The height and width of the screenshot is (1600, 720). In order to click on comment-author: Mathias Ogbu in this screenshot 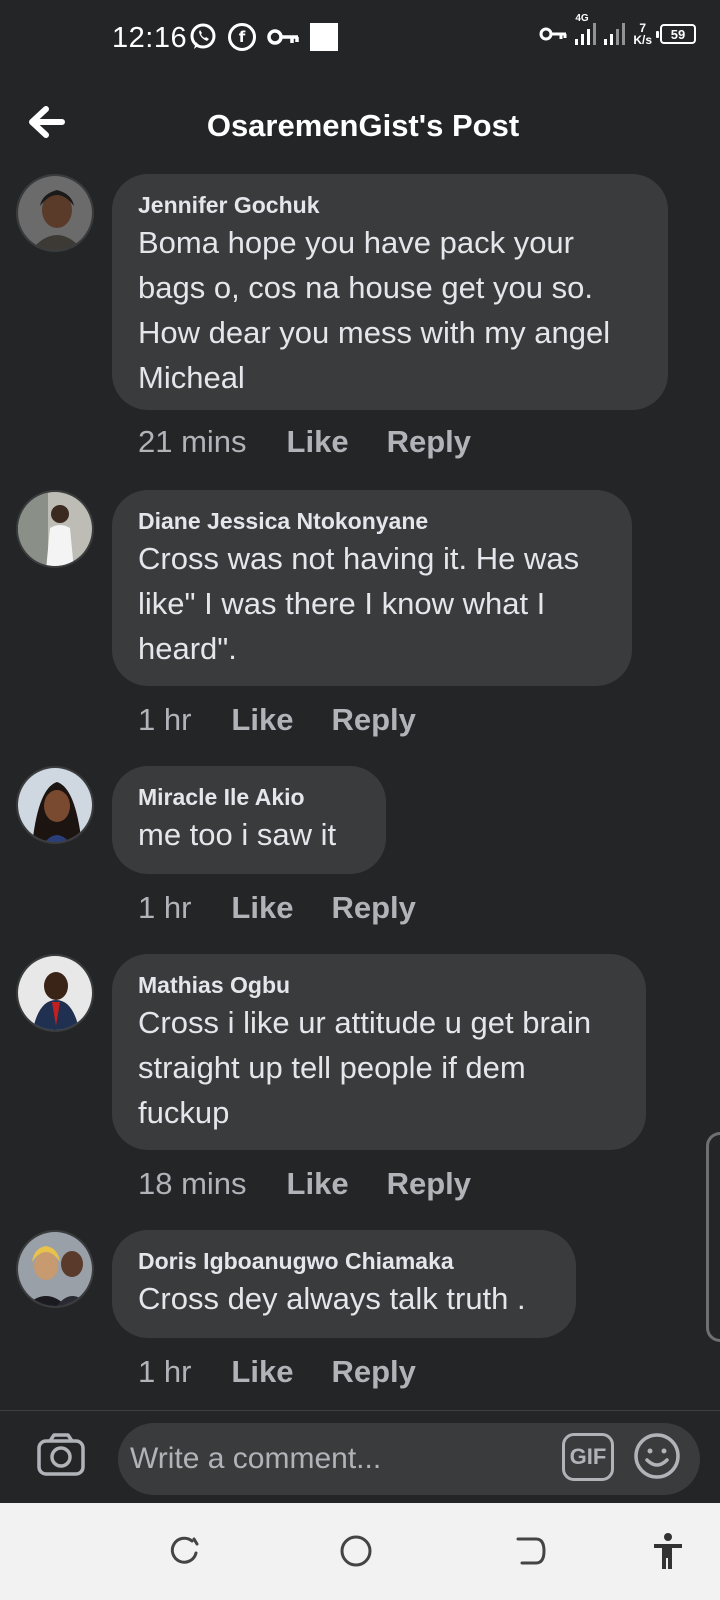, I will do `click(379, 985)`.